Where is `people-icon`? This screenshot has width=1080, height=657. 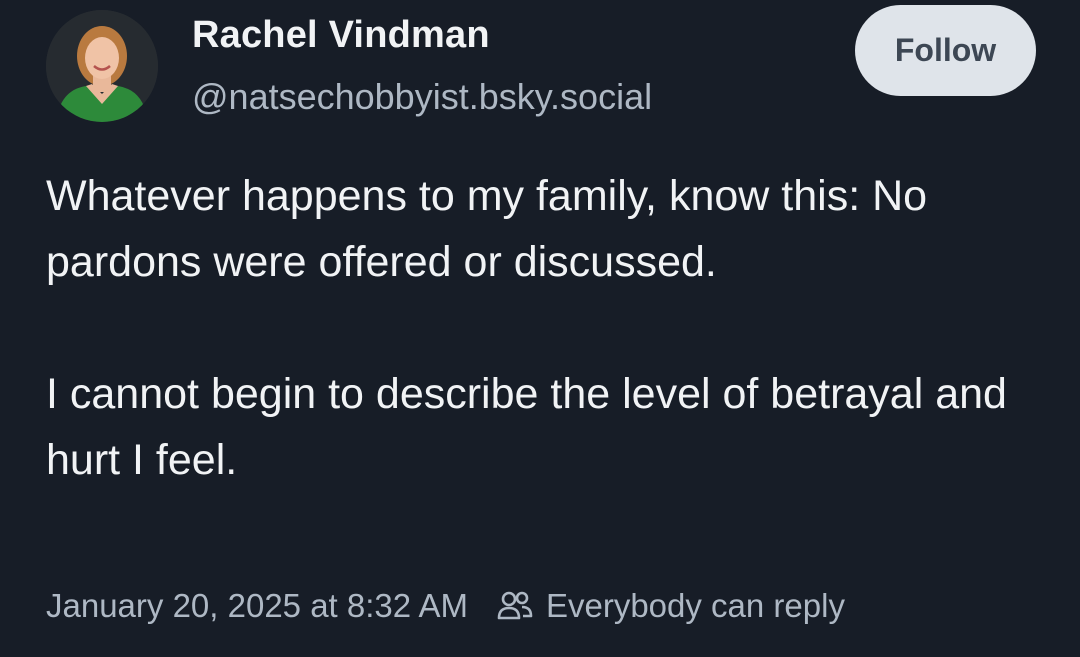
people-icon is located at coordinates (515, 606).